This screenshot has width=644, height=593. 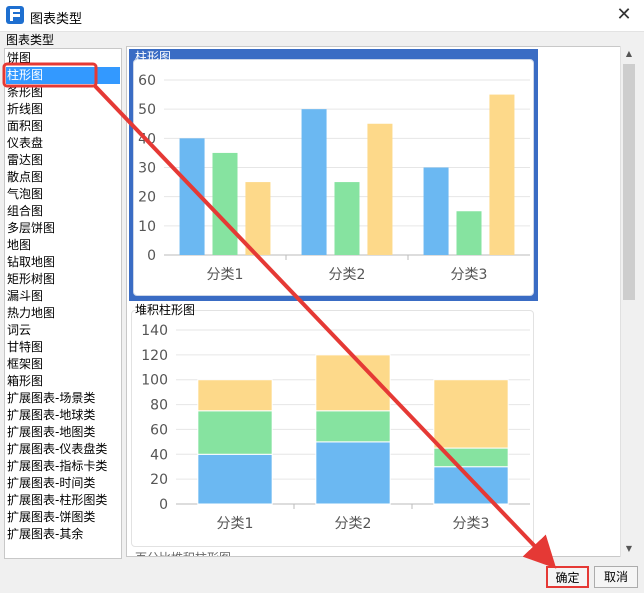 I want to click on chart-type-item: 条形图, so click(x=24, y=92).